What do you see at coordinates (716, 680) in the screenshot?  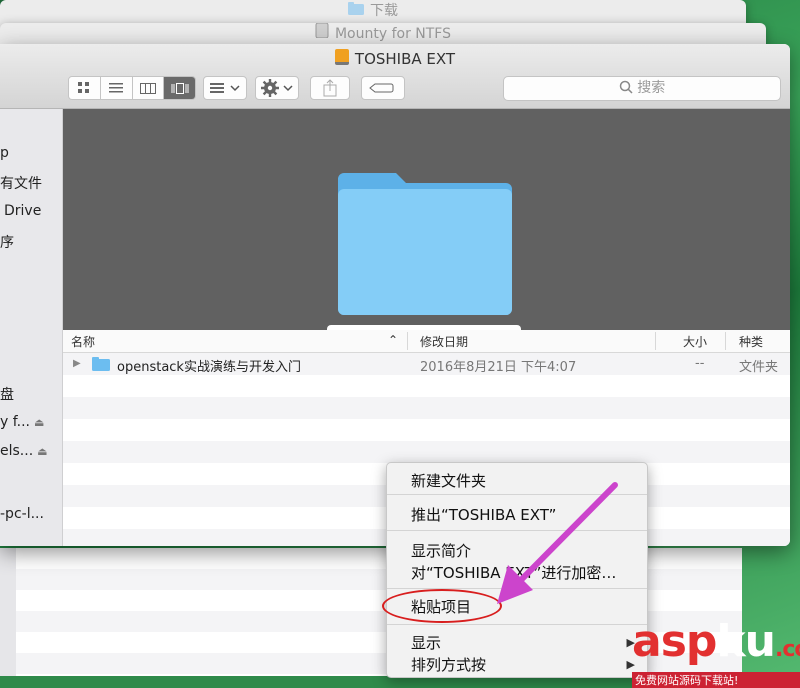 I see `watermark-tagline: 免费网站源码下载站!` at bounding box center [716, 680].